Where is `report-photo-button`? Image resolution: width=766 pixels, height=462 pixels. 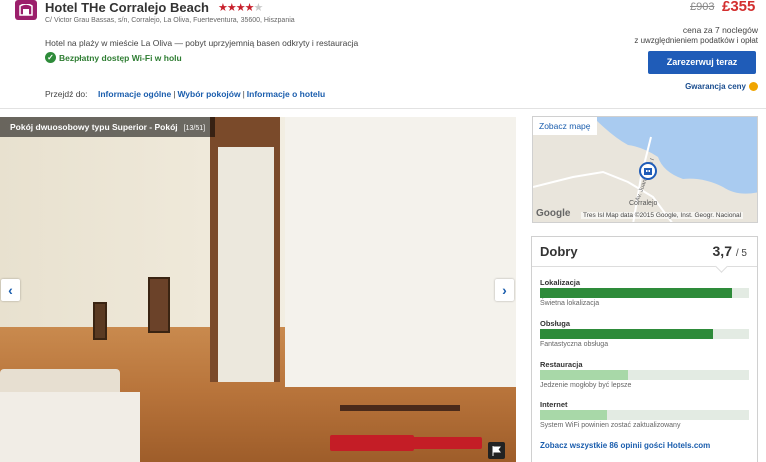 report-photo-button is located at coordinates (496, 450).